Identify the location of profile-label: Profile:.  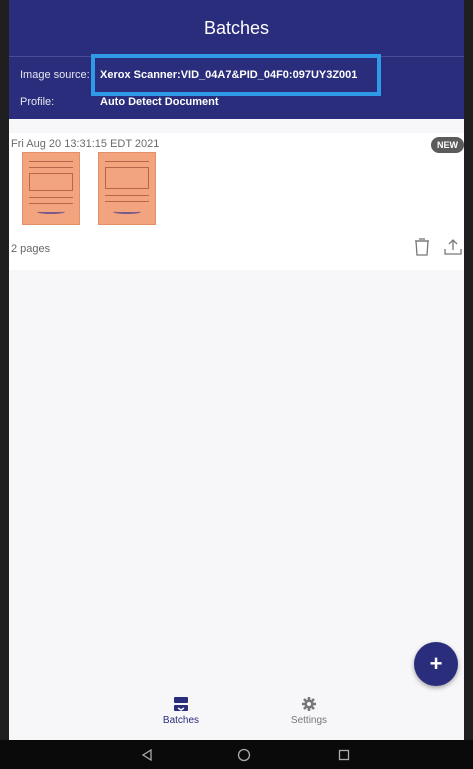
(37, 102).